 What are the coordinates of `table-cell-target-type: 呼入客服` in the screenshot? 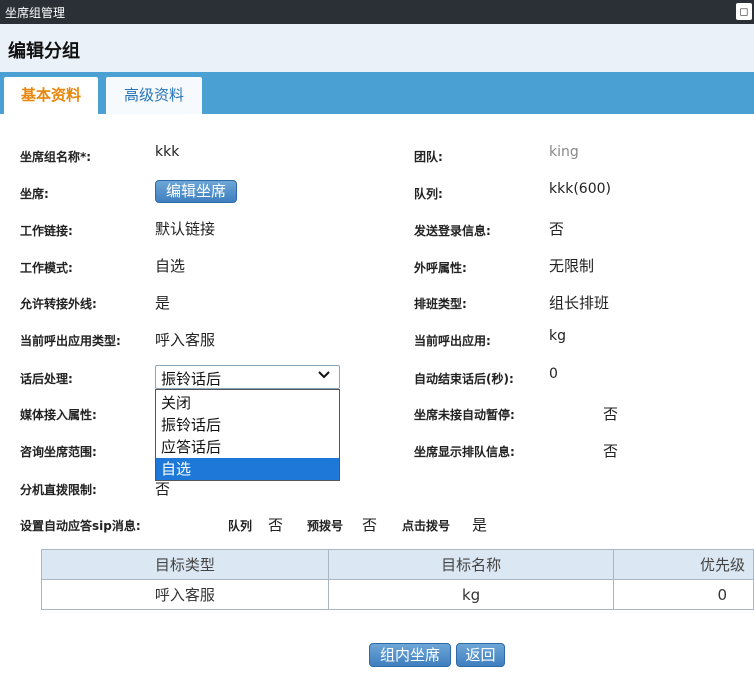 It's located at (185, 594).